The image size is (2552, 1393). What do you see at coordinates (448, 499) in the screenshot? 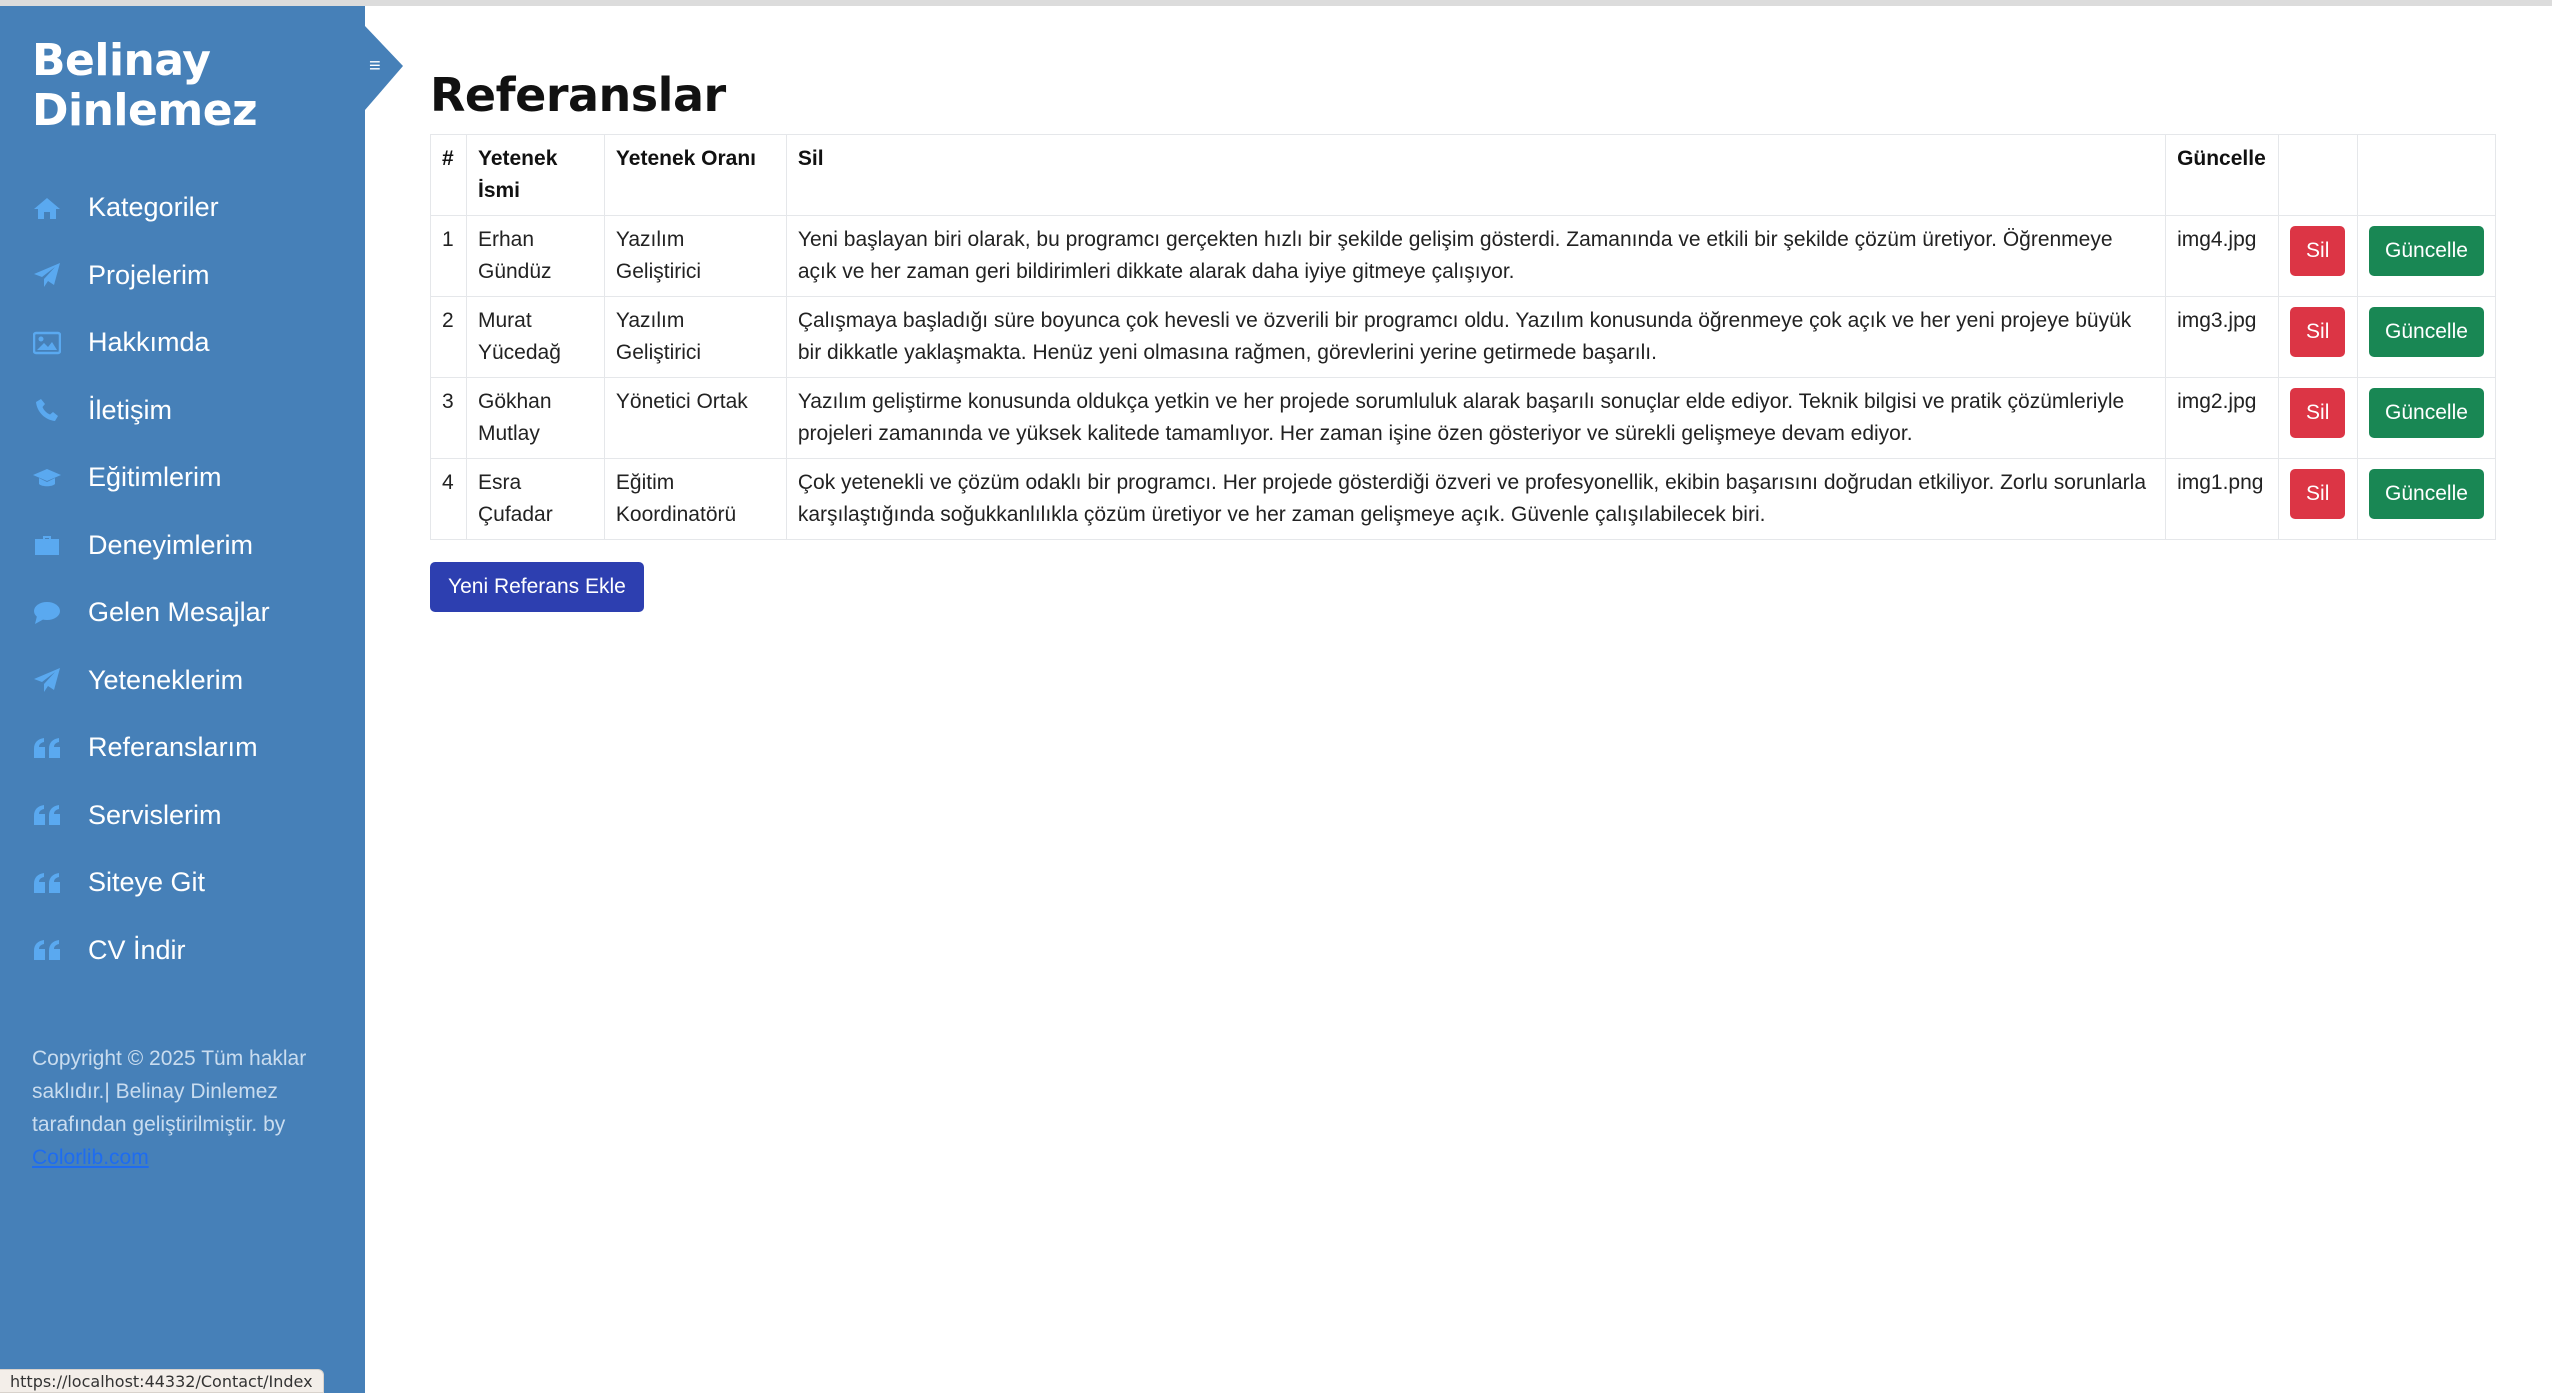
I see `row-num: 4` at bounding box center [448, 499].